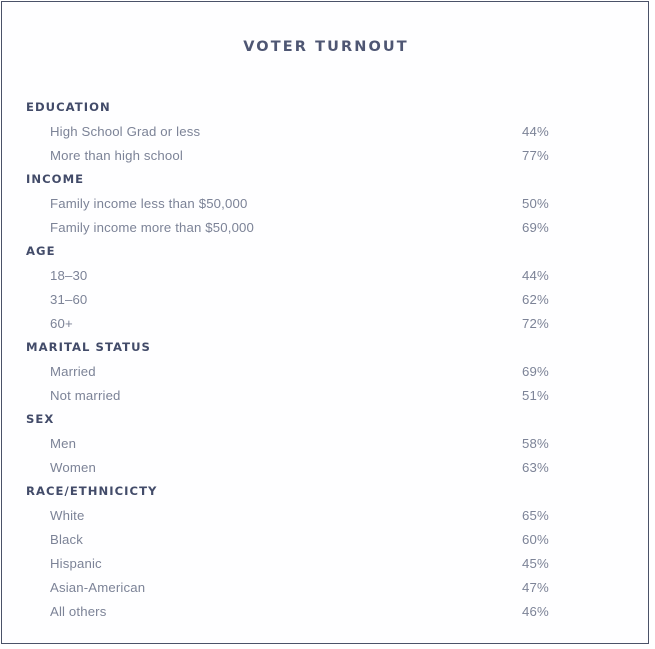 The width and height of the screenshot is (655, 649). I want to click on page-title: VOTER TURNOUT, so click(326, 47).